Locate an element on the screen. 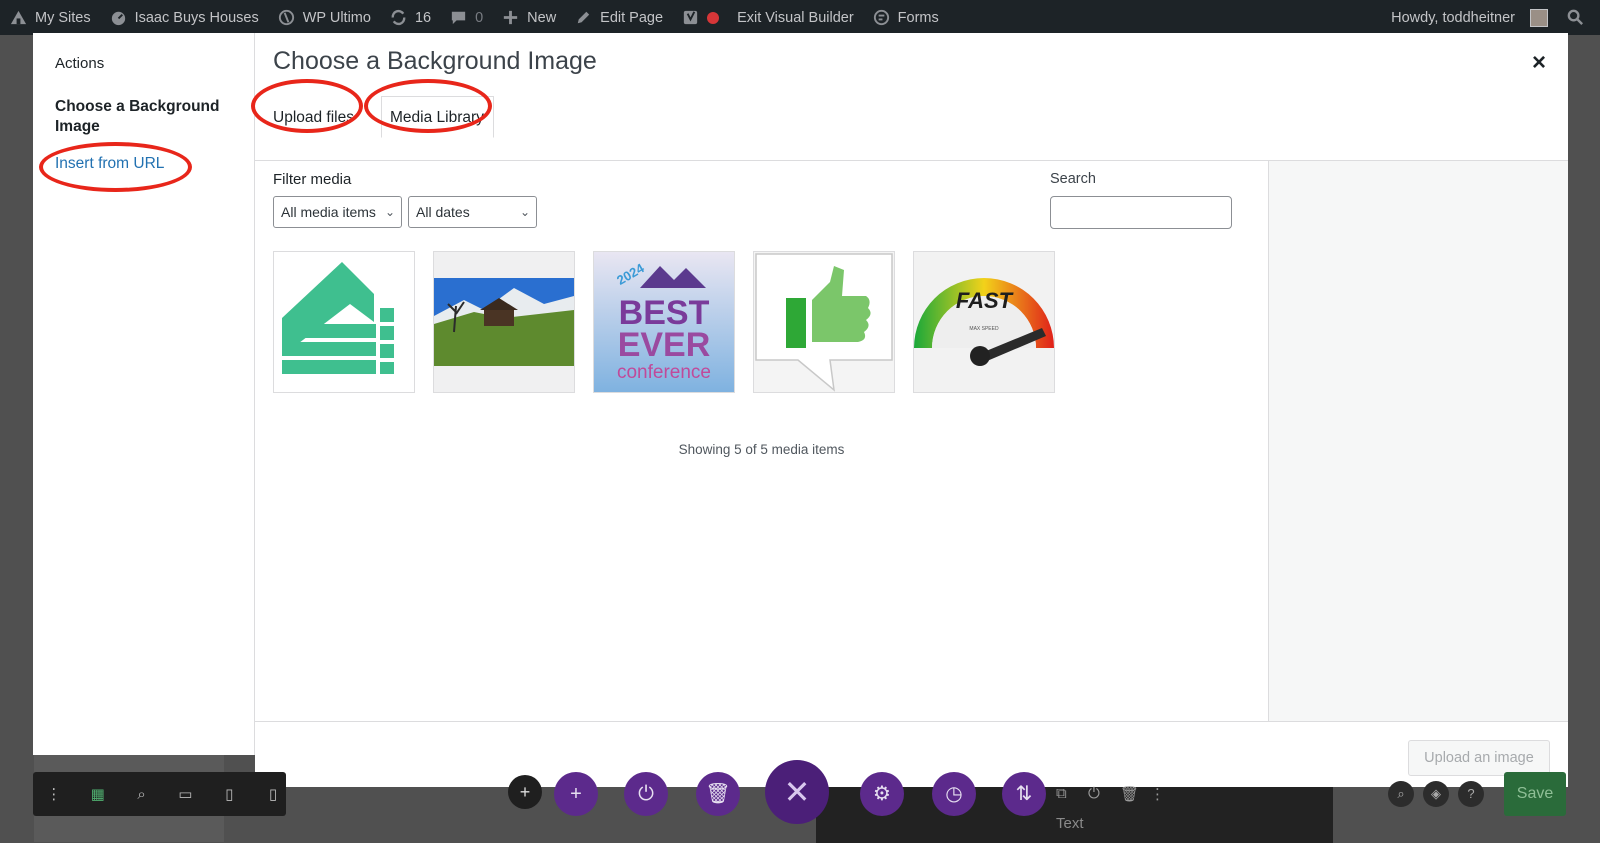 The image size is (1600, 843). power-icon: ⏻ is located at coordinates (646, 794).